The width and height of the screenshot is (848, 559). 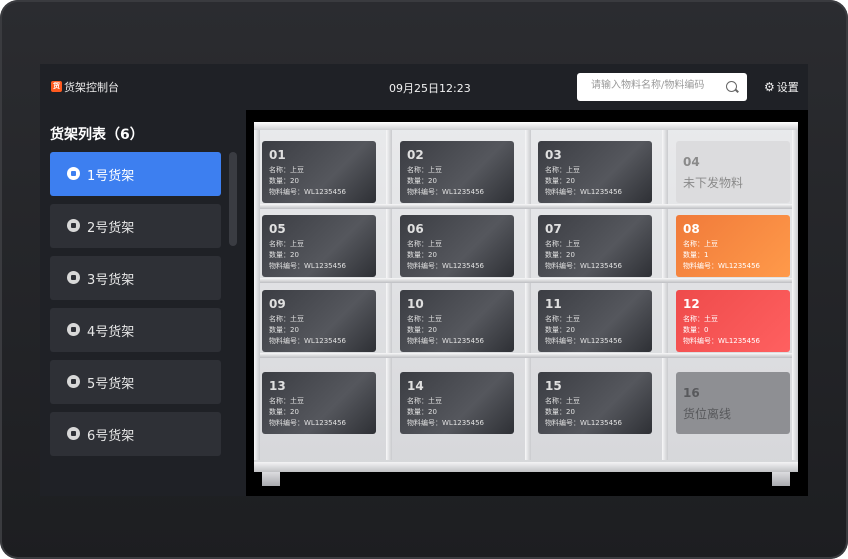 I want to click on gear-icon: ⚙, so click(x=769, y=87).